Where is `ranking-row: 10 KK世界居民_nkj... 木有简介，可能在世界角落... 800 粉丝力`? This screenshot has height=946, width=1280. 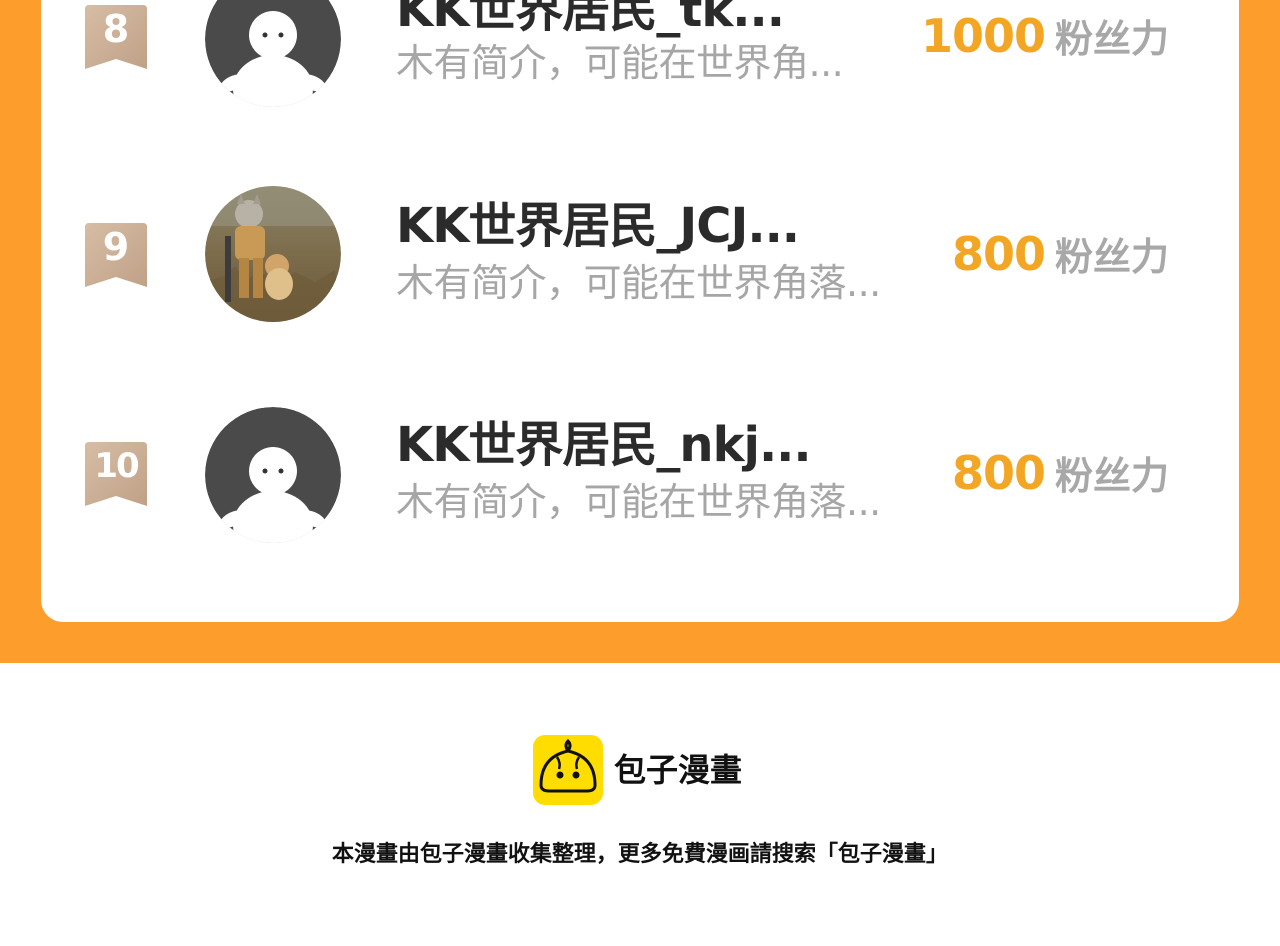
ranking-row: 10 KK世界居民_nkj... 木有简介，可能在世界角落... 800 粉丝力 is located at coordinates (640, 474).